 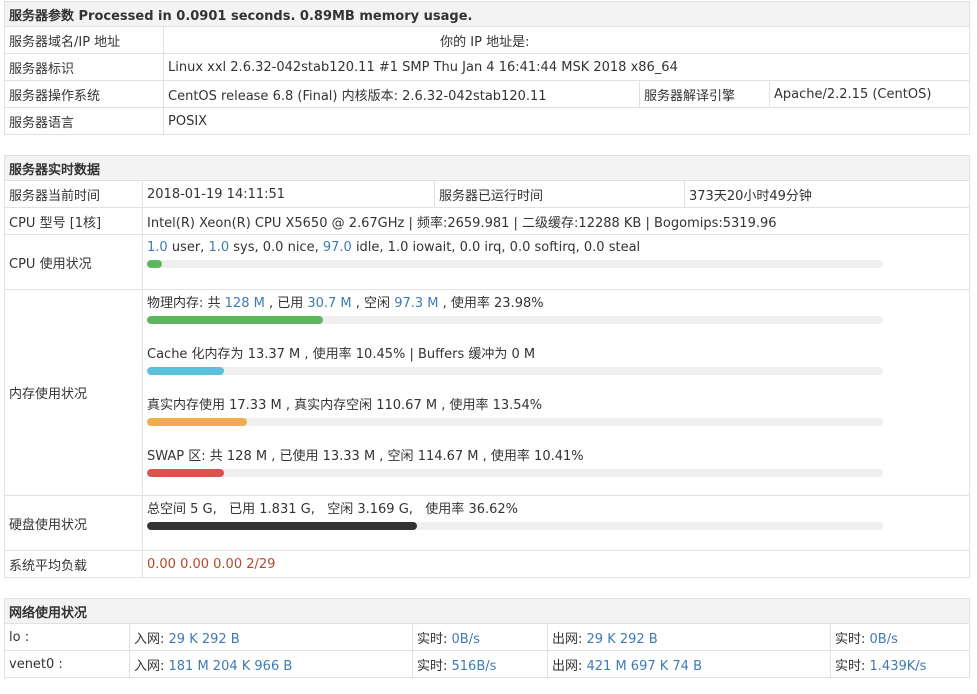 I want to click on network-title: 网络使用状况, so click(x=487, y=611).